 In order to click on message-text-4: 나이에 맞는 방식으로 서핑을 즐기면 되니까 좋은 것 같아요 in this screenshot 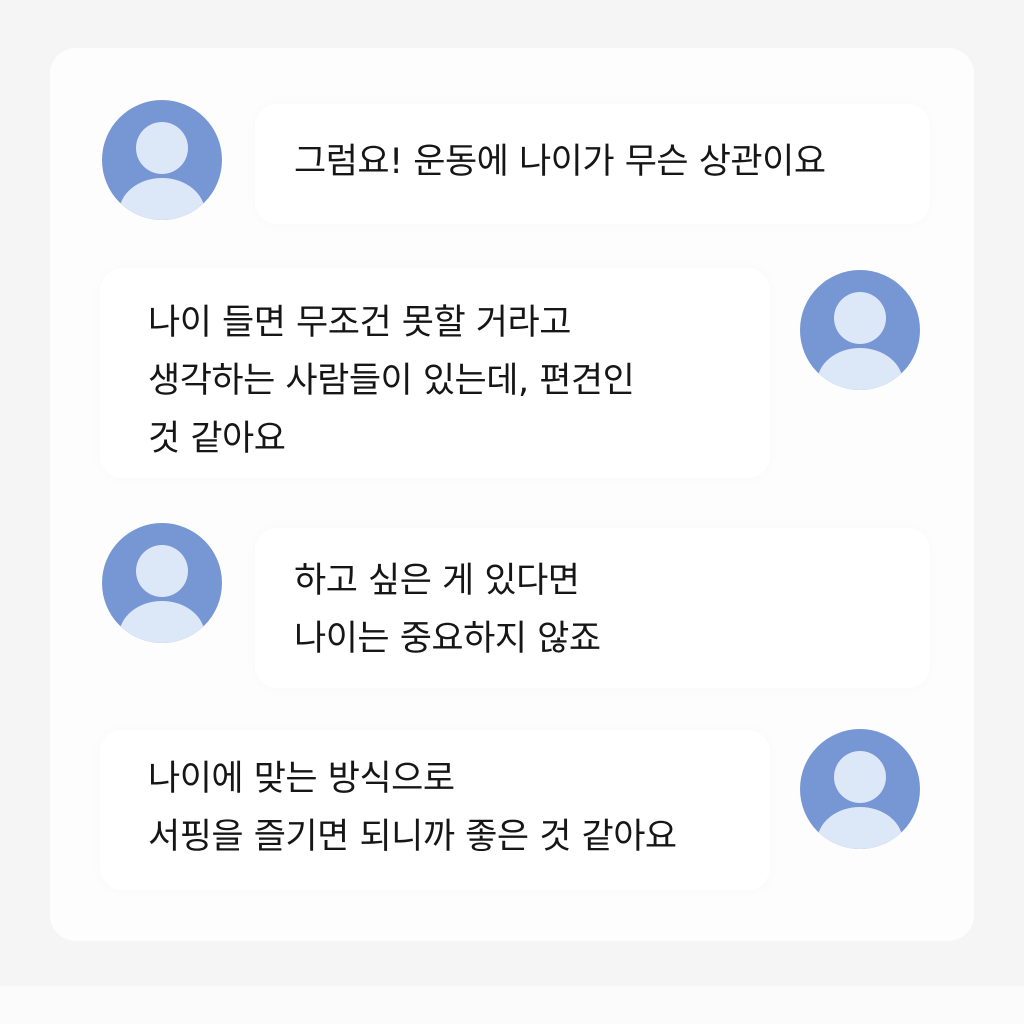, I will do `click(412, 808)`.